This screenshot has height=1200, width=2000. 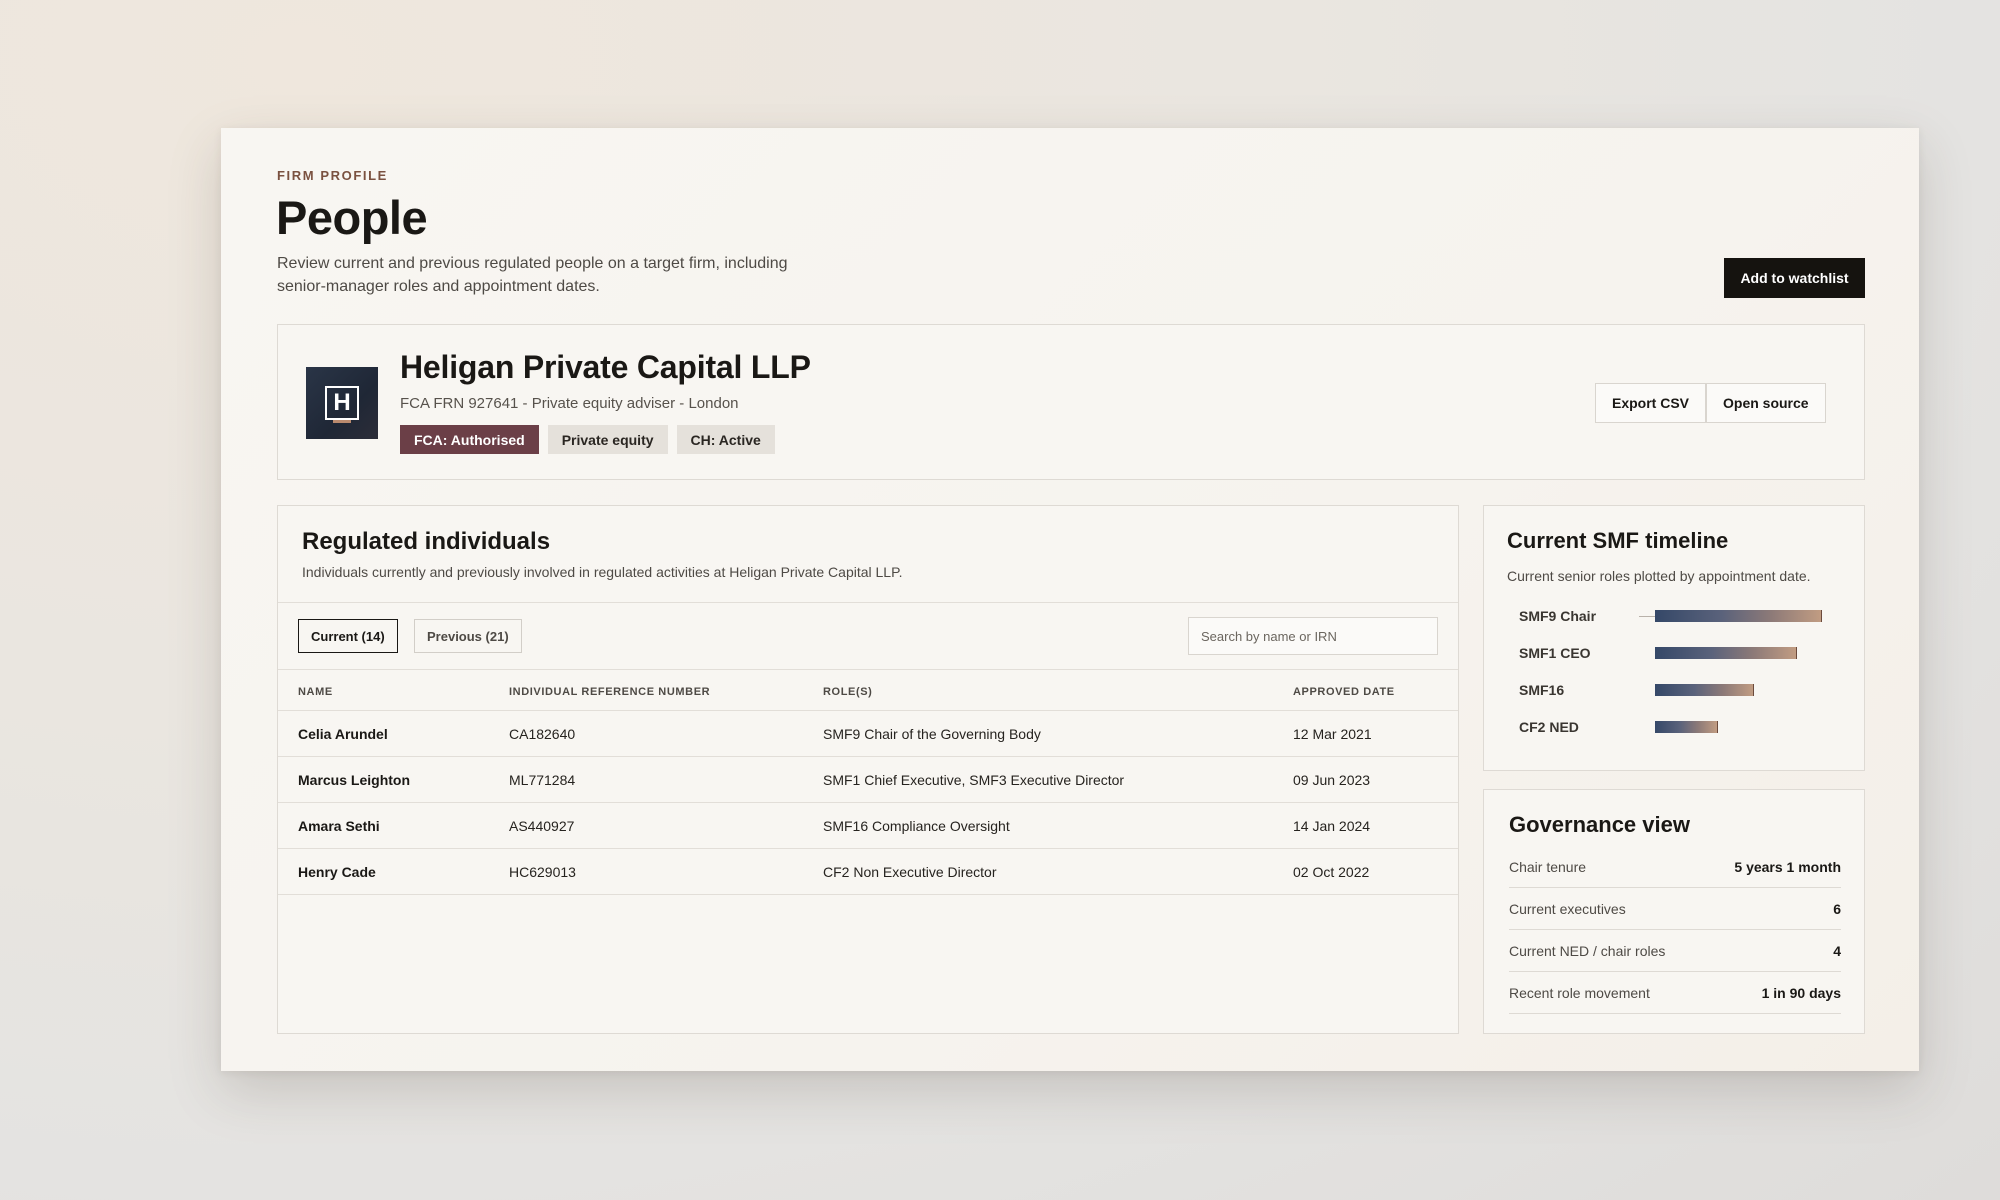 What do you see at coordinates (343, 734) in the screenshot?
I see `cell-name: Celia Arundel` at bounding box center [343, 734].